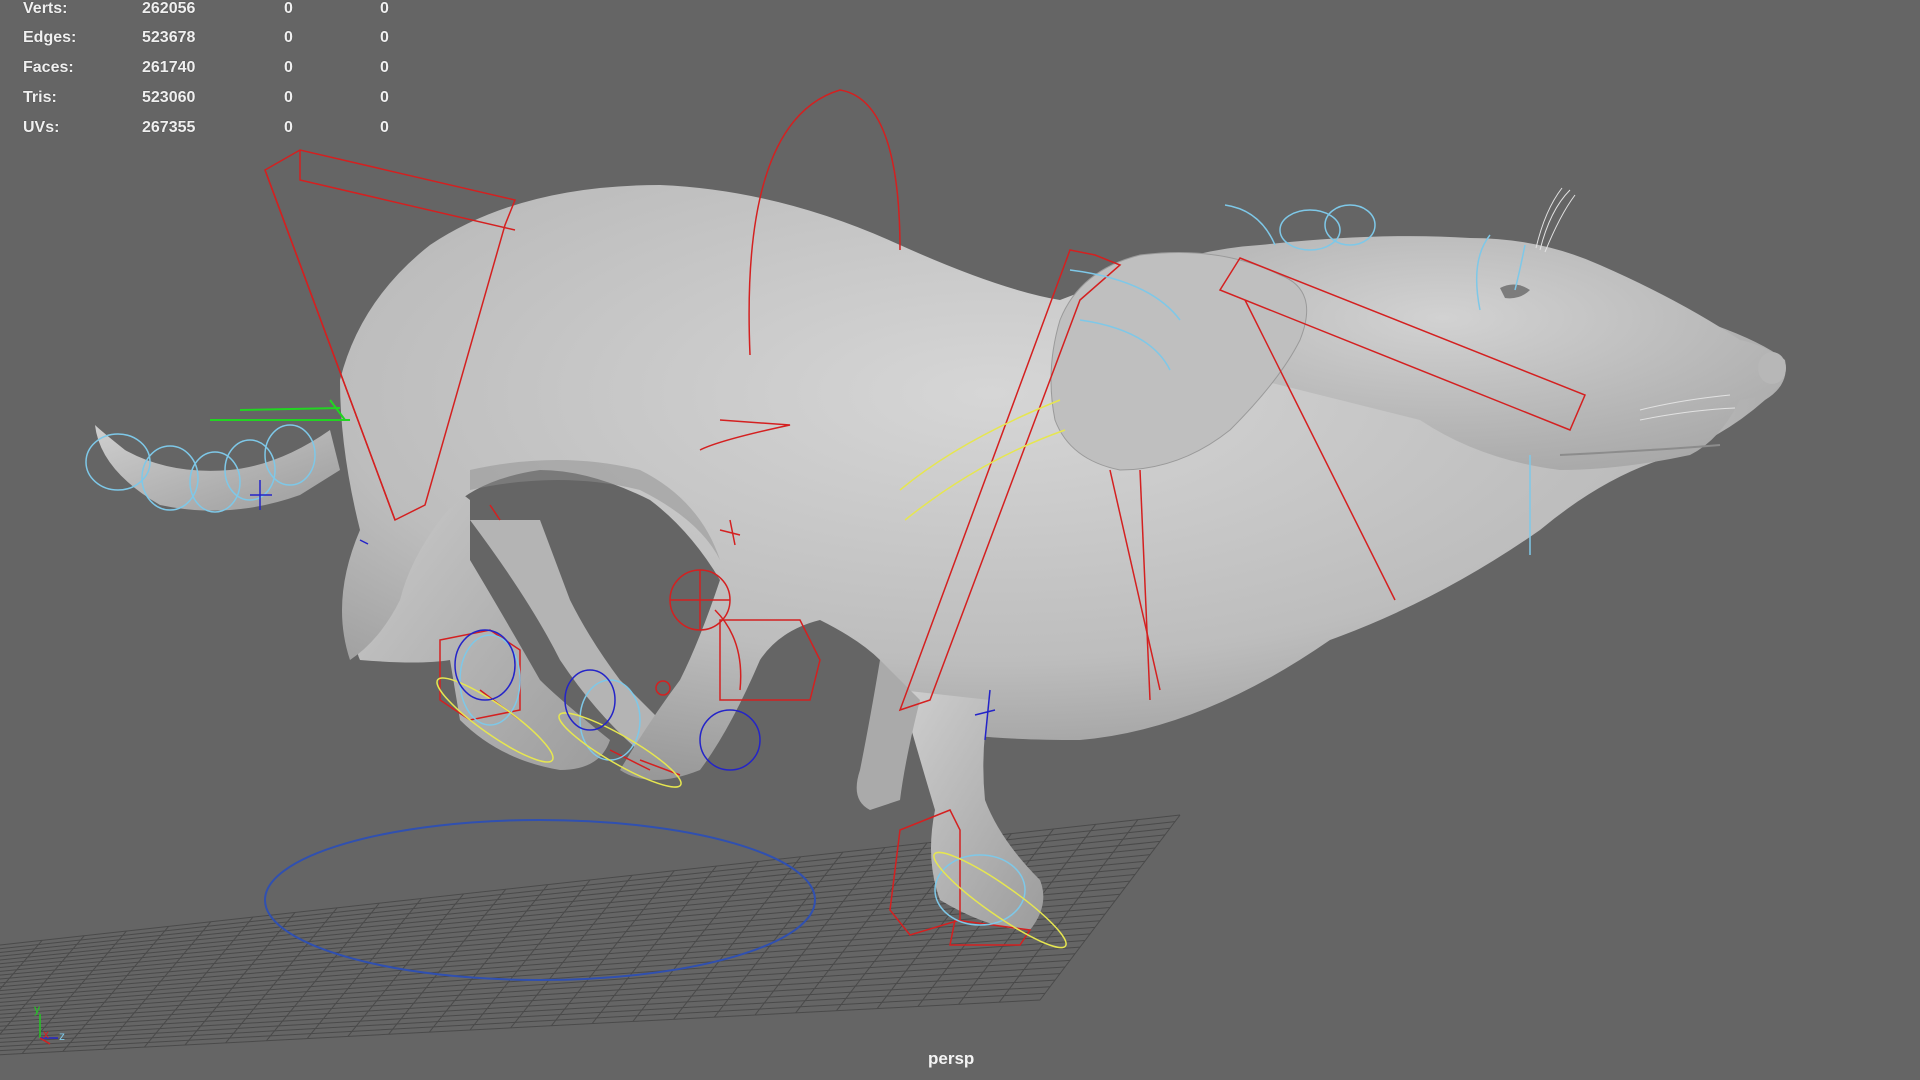 The image size is (1920, 1080). What do you see at coordinates (200, 129) in the screenshot?
I see `hud-row-uvs: UVs: 267355 0 0` at bounding box center [200, 129].